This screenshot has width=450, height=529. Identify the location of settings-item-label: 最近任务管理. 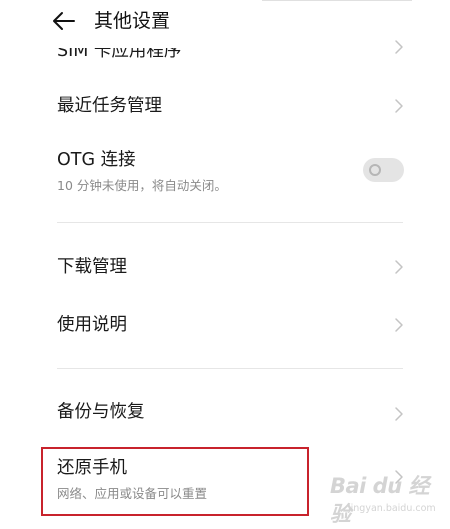
(109, 106).